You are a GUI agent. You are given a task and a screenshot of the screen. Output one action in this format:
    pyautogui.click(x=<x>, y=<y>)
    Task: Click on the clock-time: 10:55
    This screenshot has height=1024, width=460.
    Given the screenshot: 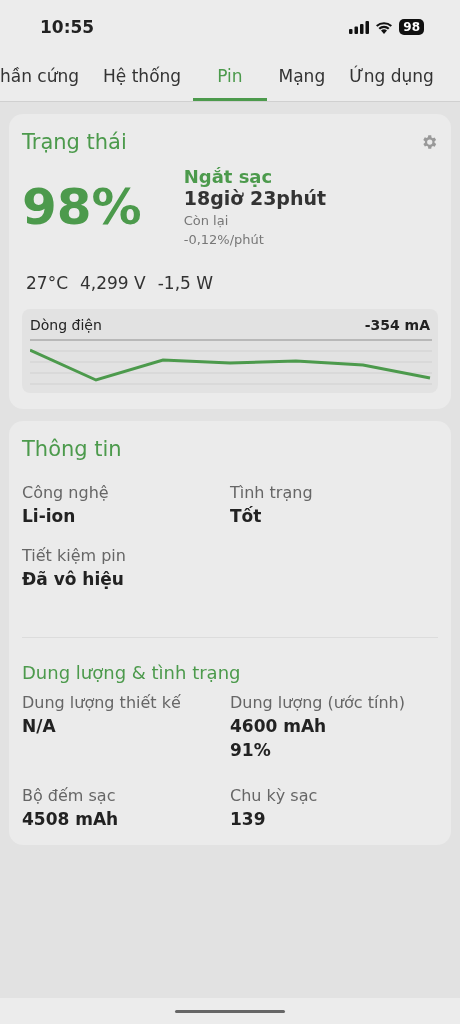 What is the action you would take?
    pyautogui.click(x=67, y=27)
    